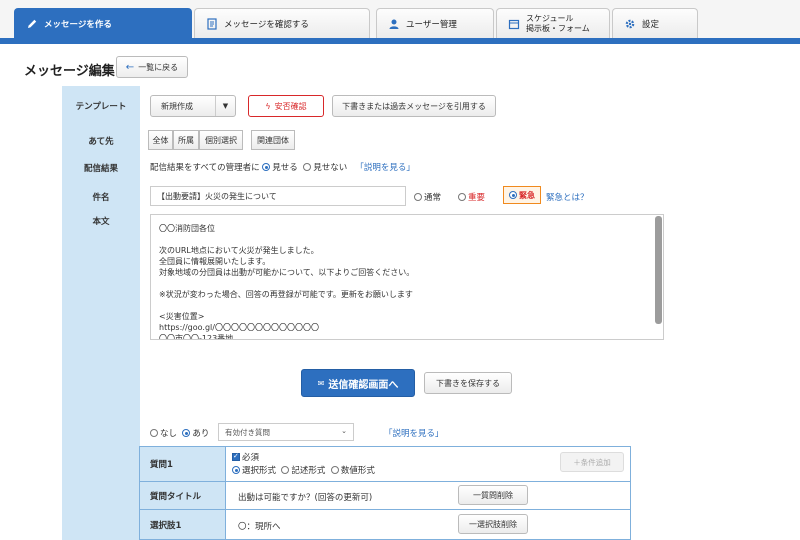  I want to click on type-single-radio, so click(236, 470).